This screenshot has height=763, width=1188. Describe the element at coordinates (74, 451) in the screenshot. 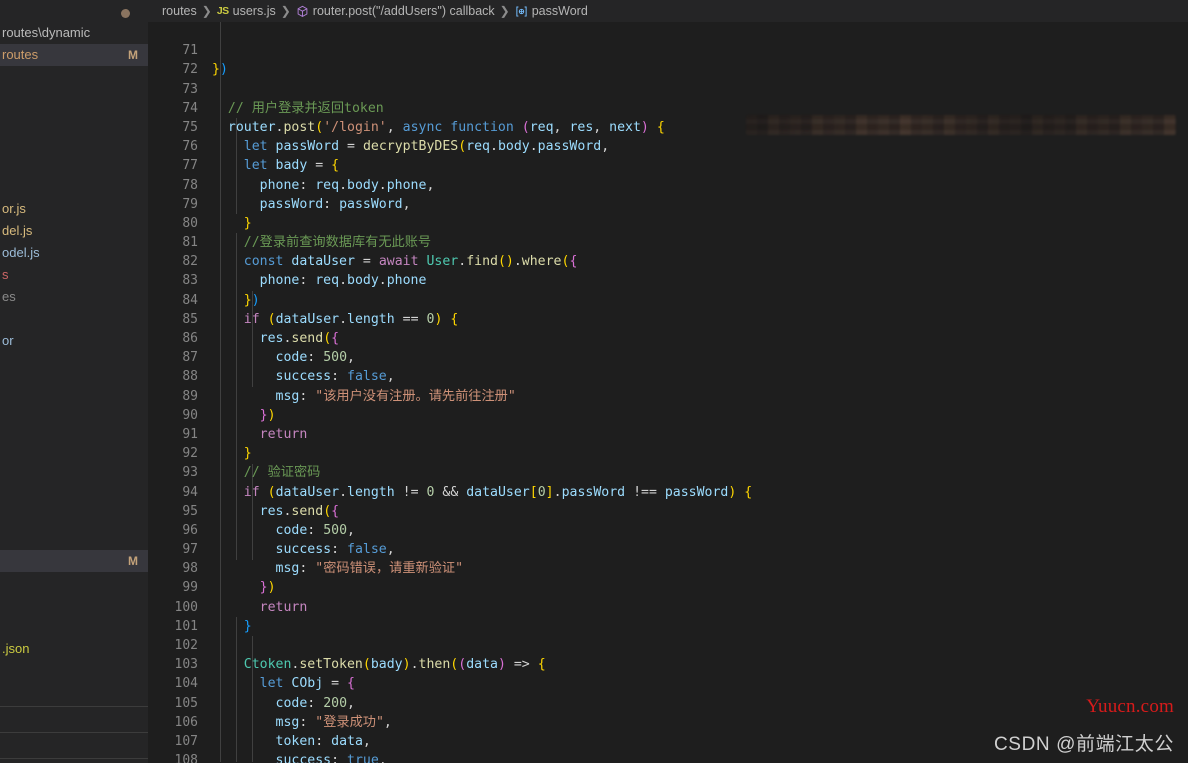

I see `sidebar-empty-space` at that location.